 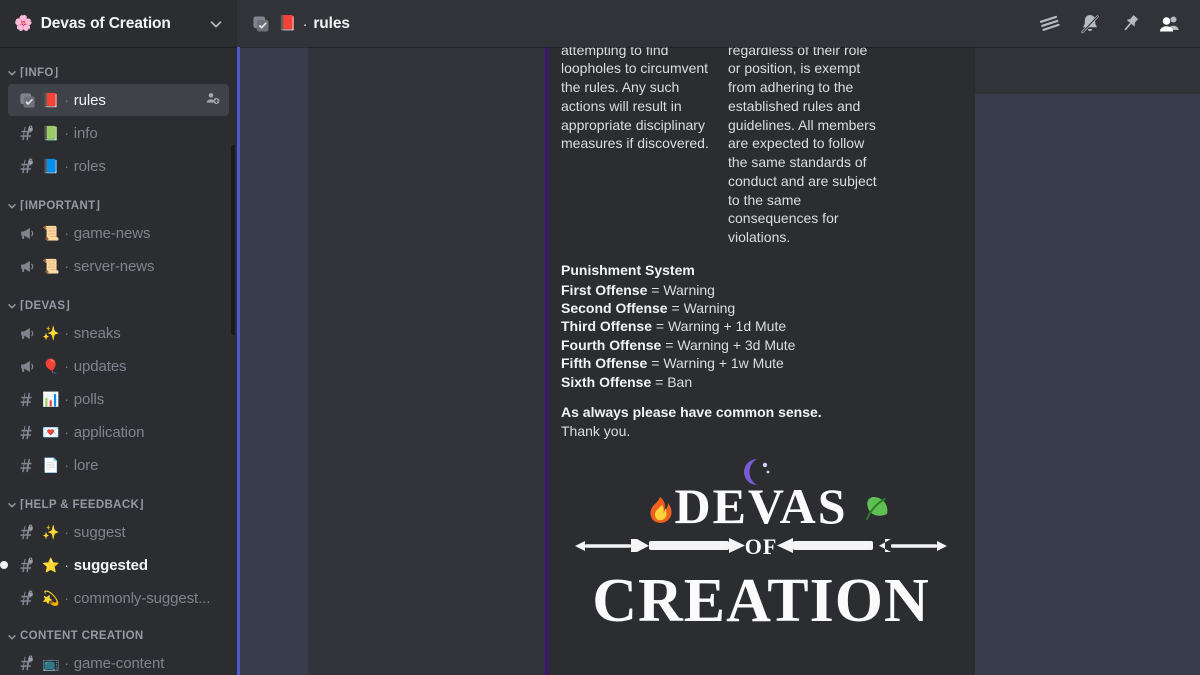 What do you see at coordinates (628, 269) in the screenshot?
I see `punishment-title: Punishment System` at bounding box center [628, 269].